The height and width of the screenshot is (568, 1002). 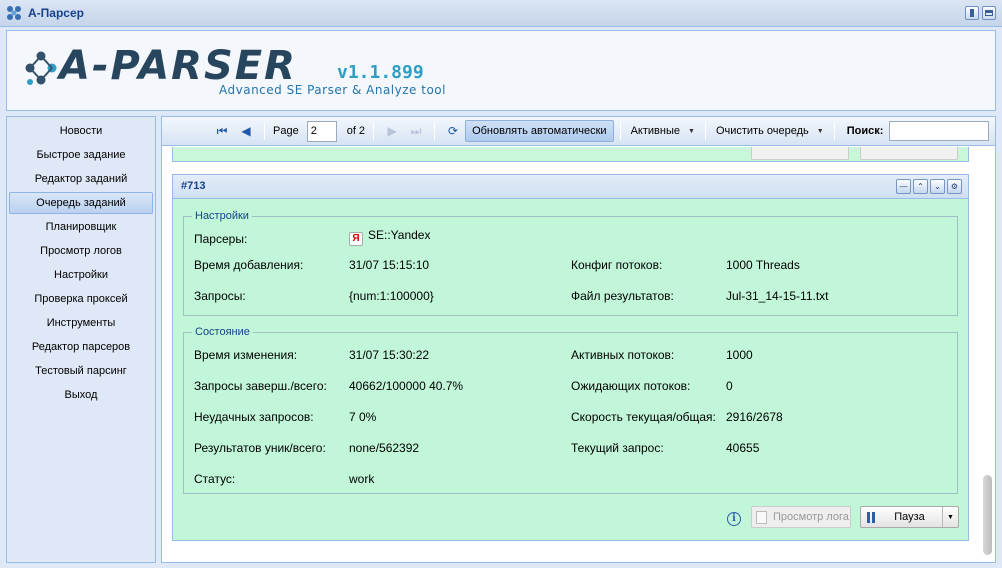 I want to click on previous-task-action-button, so click(x=909, y=153).